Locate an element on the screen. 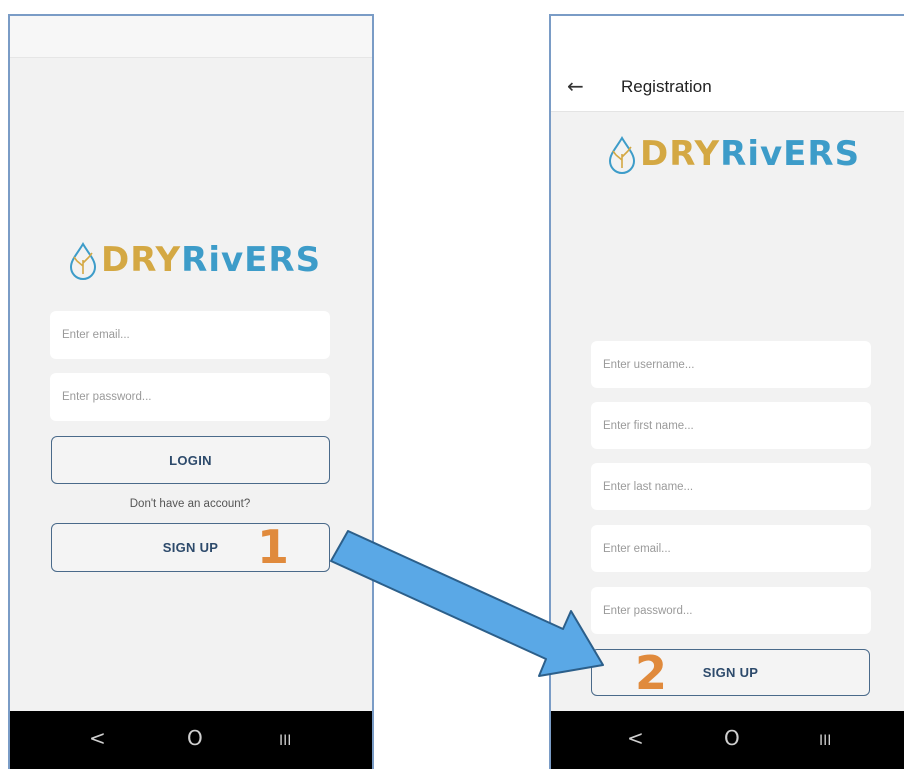 The image size is (904, 769). app-bar: ← Registration is located at coordinates (727, 64).